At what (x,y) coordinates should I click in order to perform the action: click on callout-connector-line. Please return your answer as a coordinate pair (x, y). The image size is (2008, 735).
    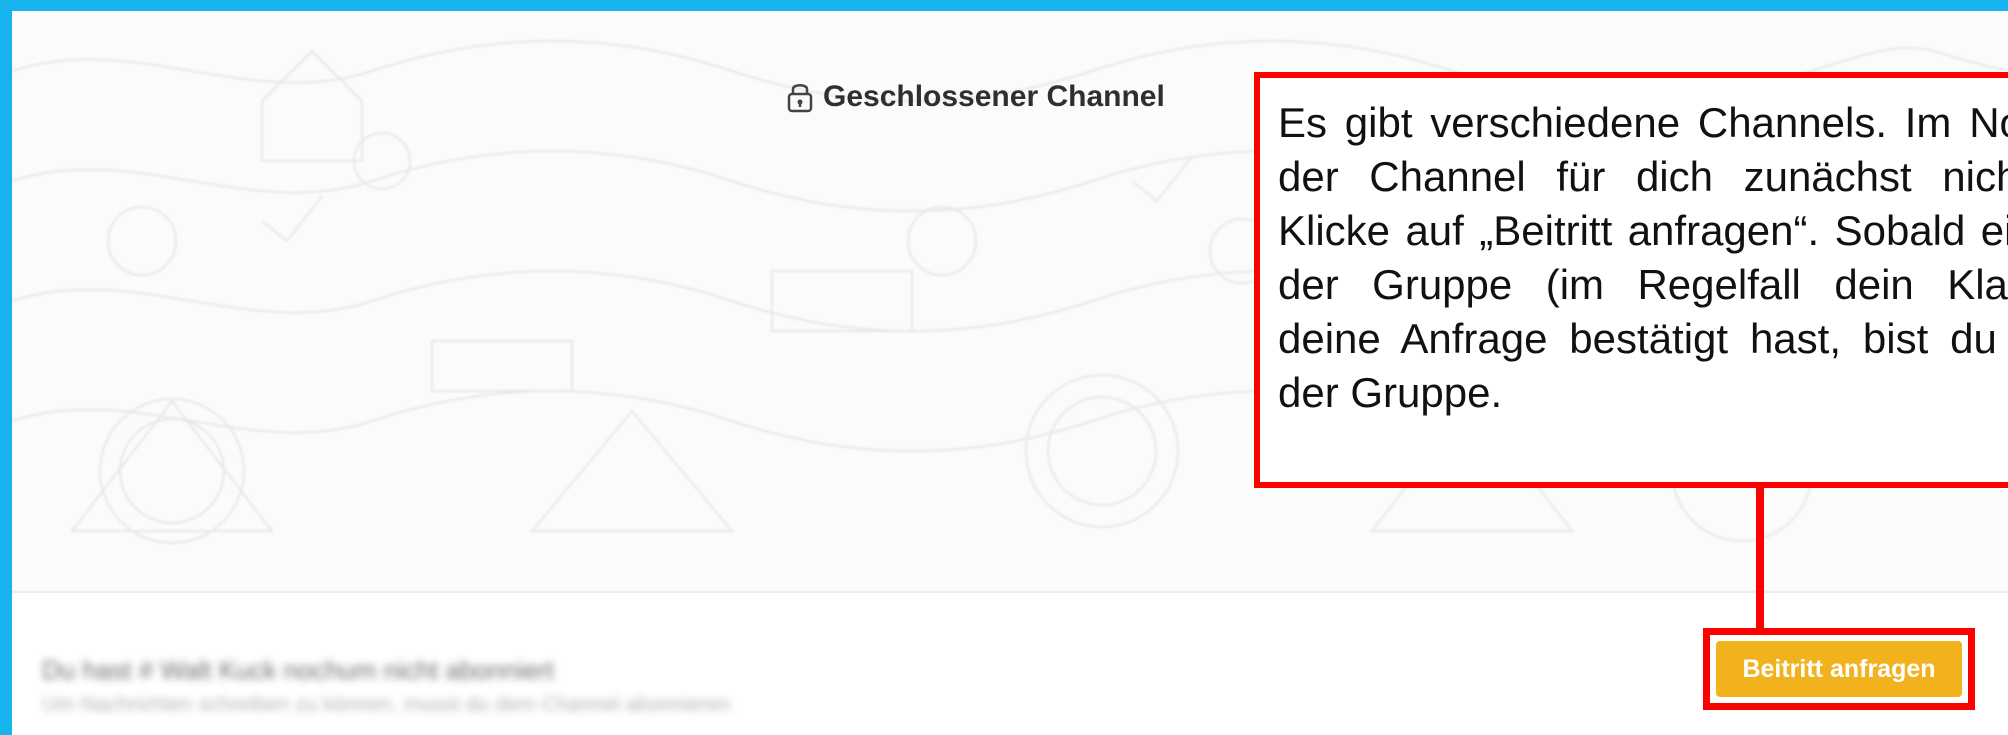
    Looking at the image, I should click on (1760, 558).